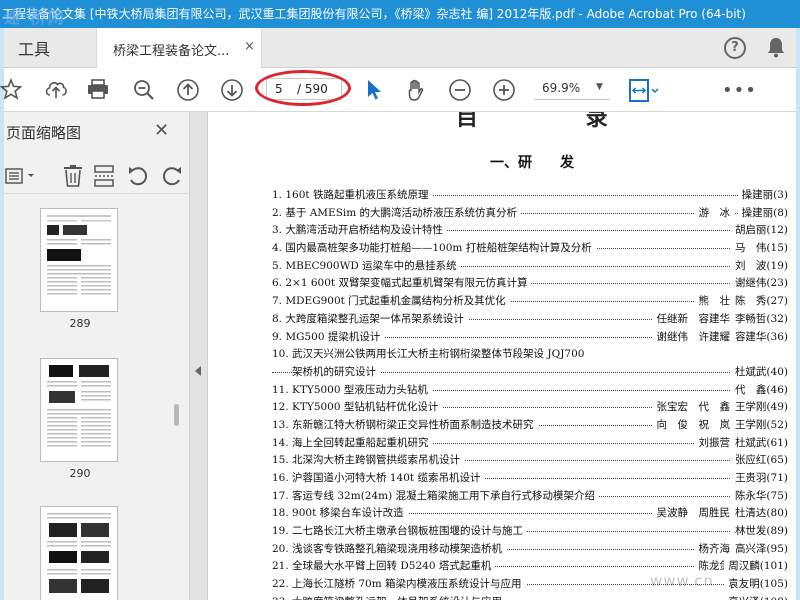 The width and height of the screenshot is (800, 600). I want to click on thumbnail-scrollbar, so click(177, 406).